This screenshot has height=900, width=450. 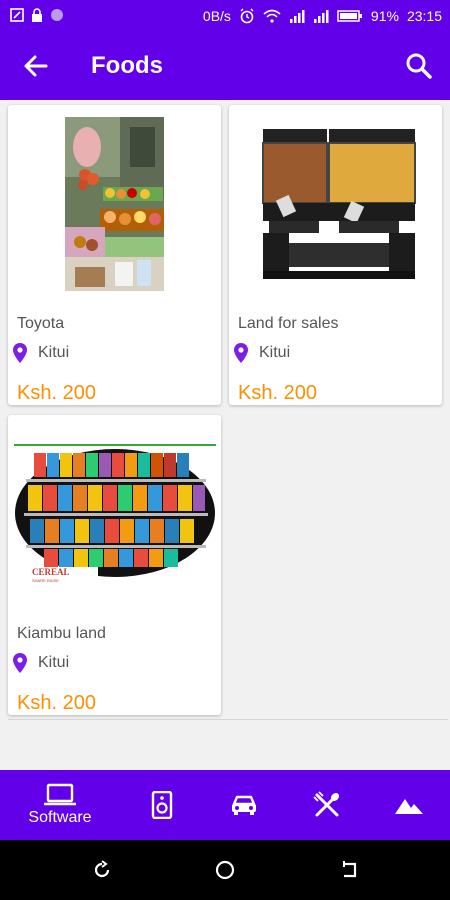 I want to click on rotate-icon, so click(x=102, y=869).